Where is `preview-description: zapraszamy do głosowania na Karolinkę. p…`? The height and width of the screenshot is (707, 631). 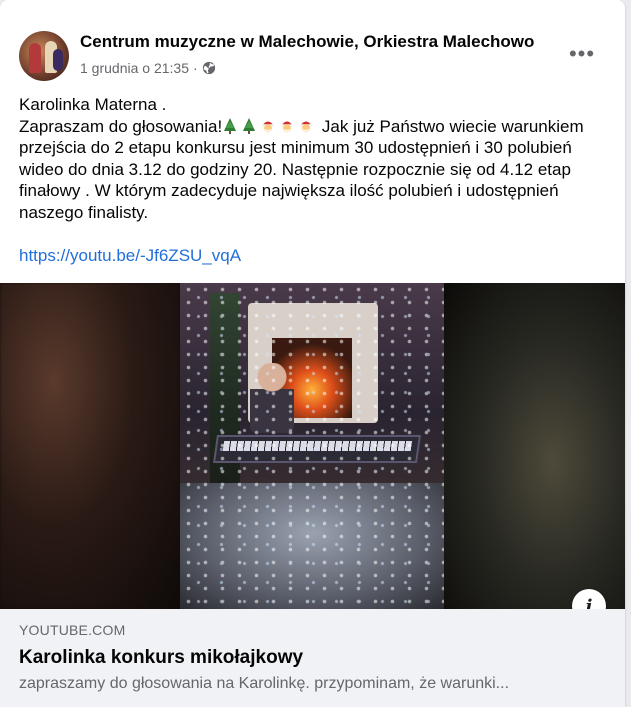 preview-description: zapraszamy do głosowania na Karolinkę. p… is located at coordinates (264, 683).